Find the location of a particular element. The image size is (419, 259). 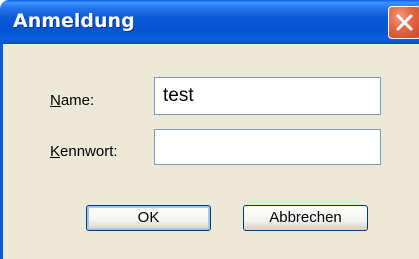

name-label-text: ame: is located at coordinates (77, 100).